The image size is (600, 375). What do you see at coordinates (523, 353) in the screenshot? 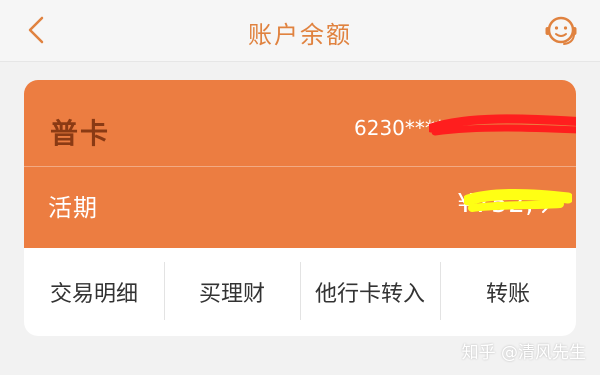
I see `watermark: 知乎 @清风先生` at bounding box center [523, 353].